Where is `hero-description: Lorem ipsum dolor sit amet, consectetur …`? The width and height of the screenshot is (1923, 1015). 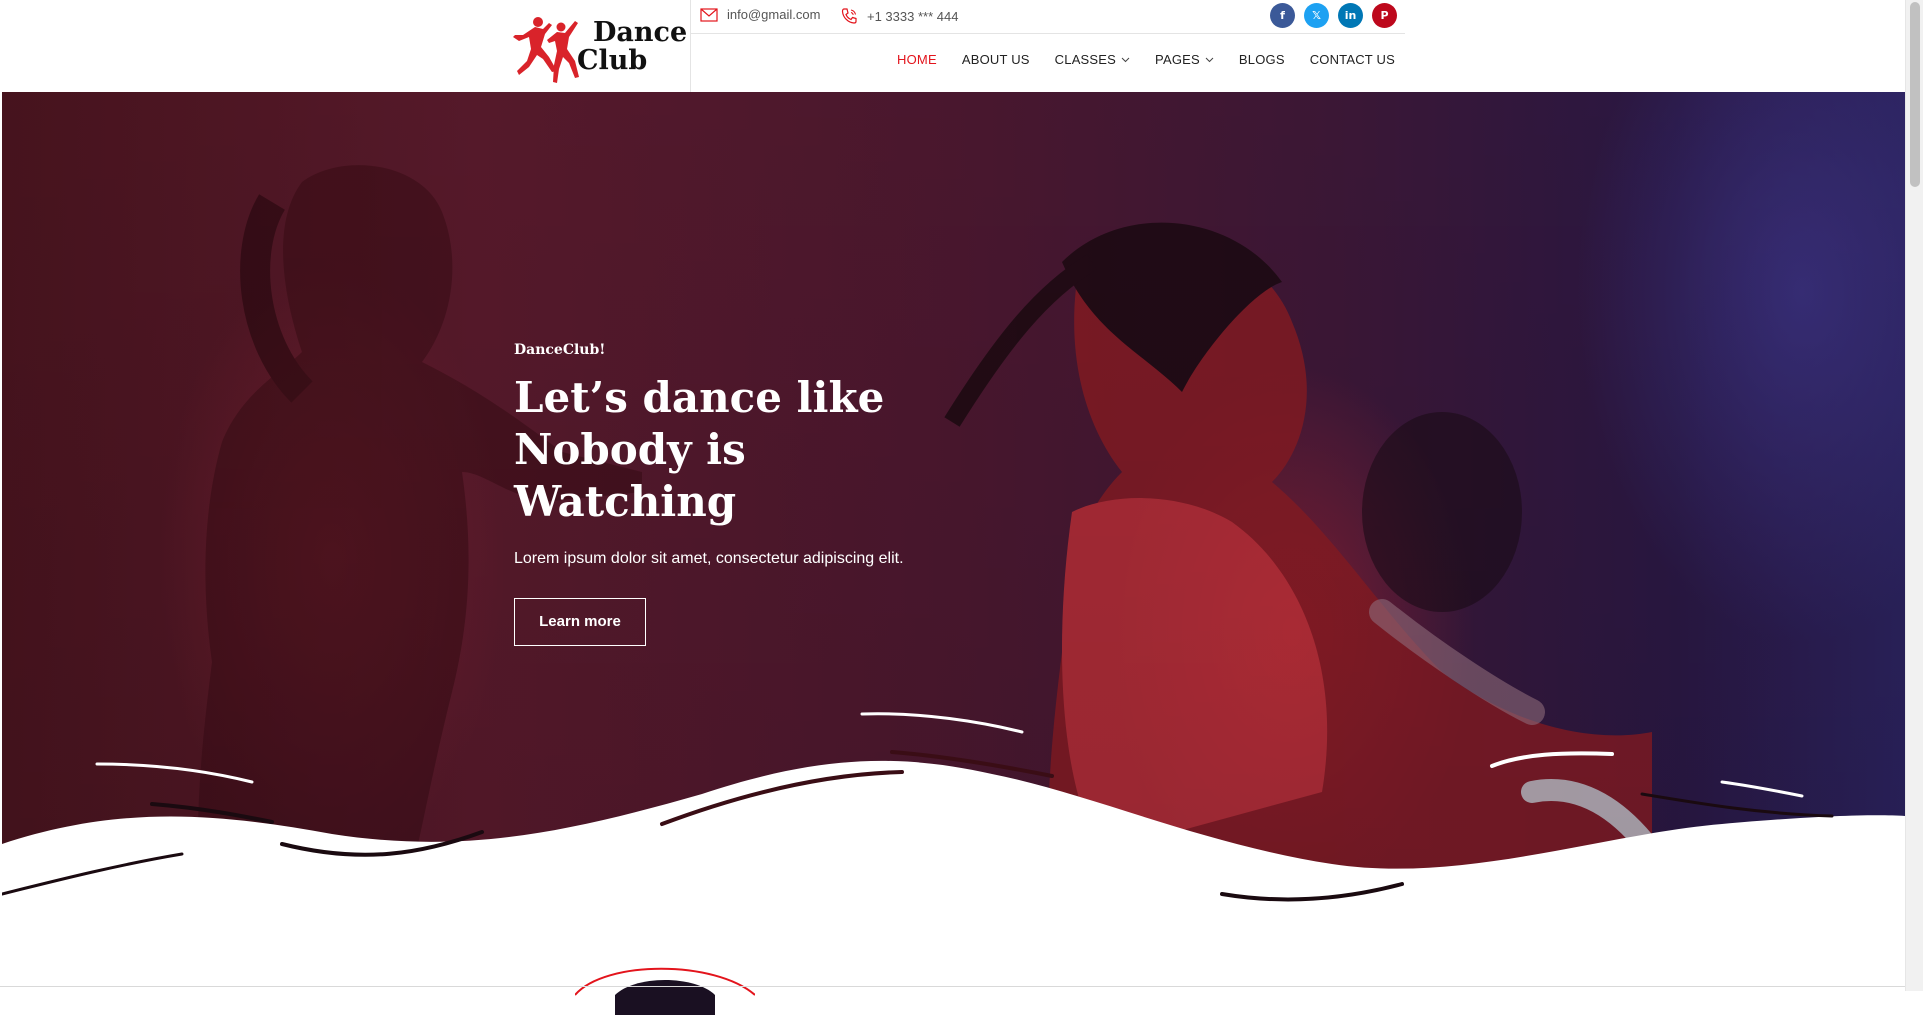
hero-description: Lorem ipsum dolor sit amet, consectetur … is located at coordinates (709, 558).